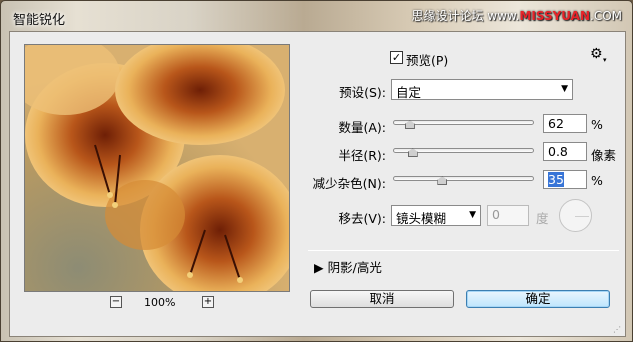 Image resolution: width=633 pixels, height=342 pixels. What do you see at coordinates (427, 59) in the screenshot?
I see `preview-checkbox-label: 预览(P)` at bounding box center [427, 59].